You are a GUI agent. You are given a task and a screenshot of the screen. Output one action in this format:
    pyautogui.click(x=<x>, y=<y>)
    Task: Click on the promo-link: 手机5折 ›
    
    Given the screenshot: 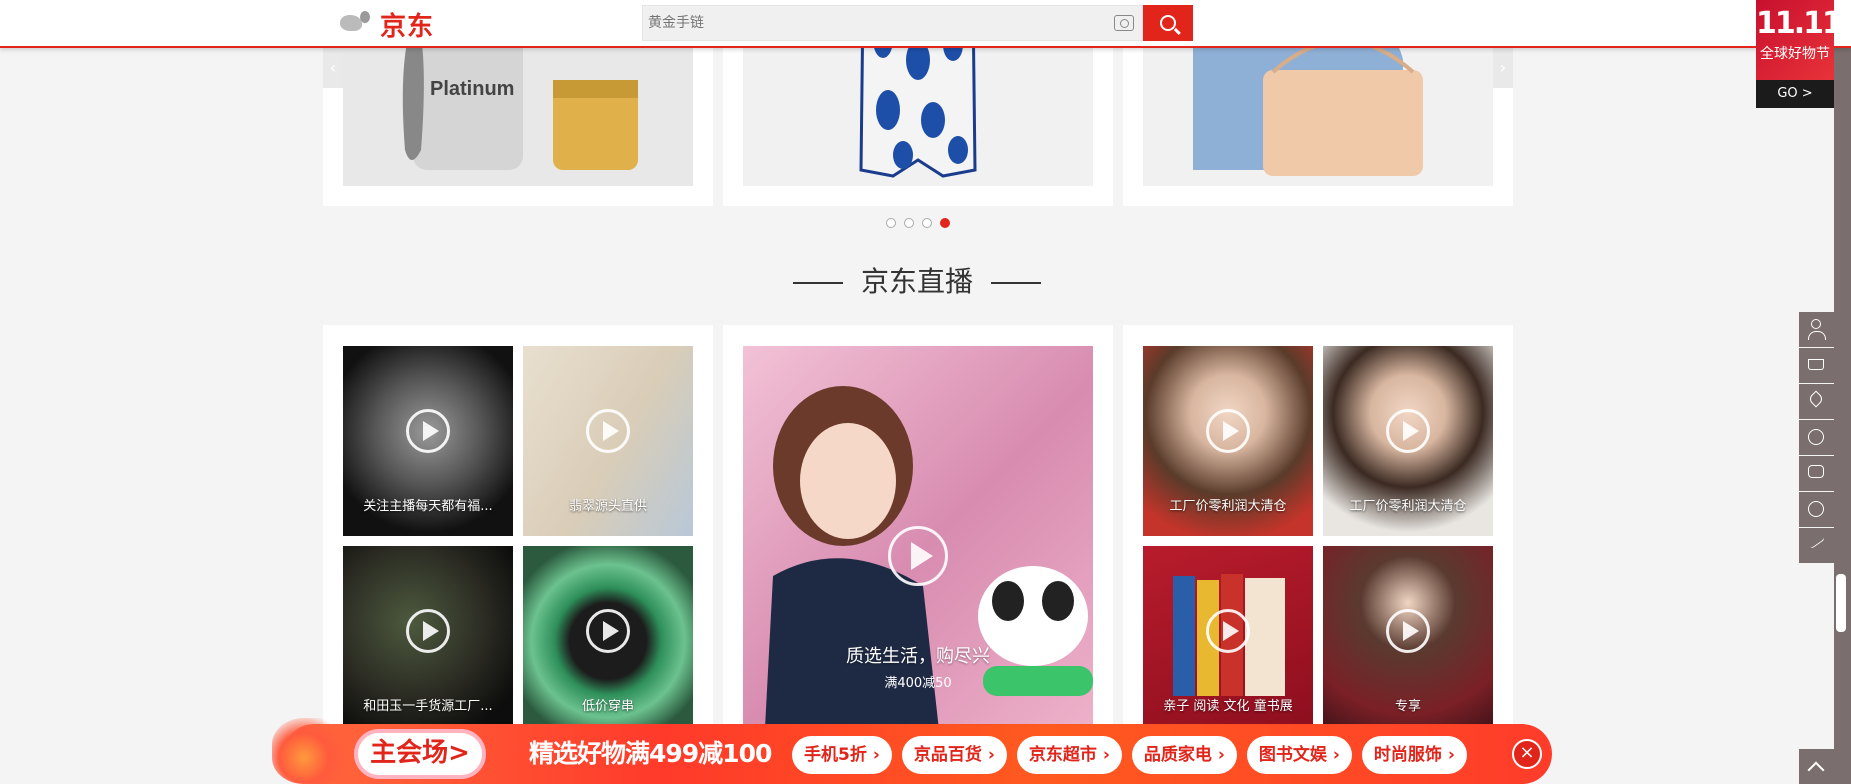 What is the action you would take?
    pyautogui.click(x=842, y=755)
    